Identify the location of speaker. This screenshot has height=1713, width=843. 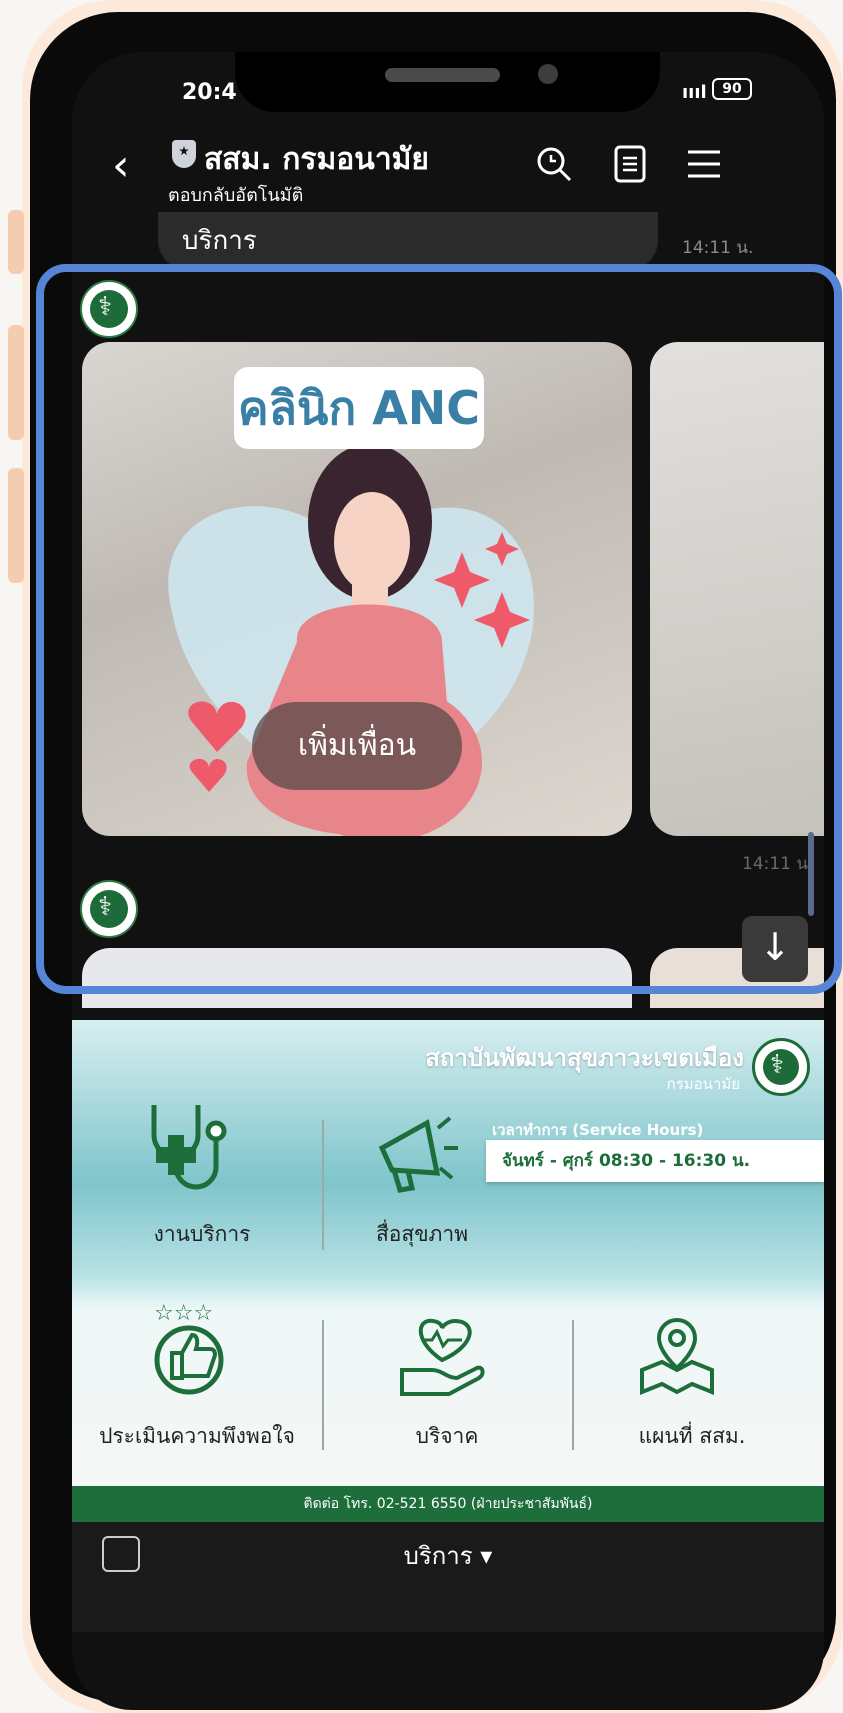
(442, 75).